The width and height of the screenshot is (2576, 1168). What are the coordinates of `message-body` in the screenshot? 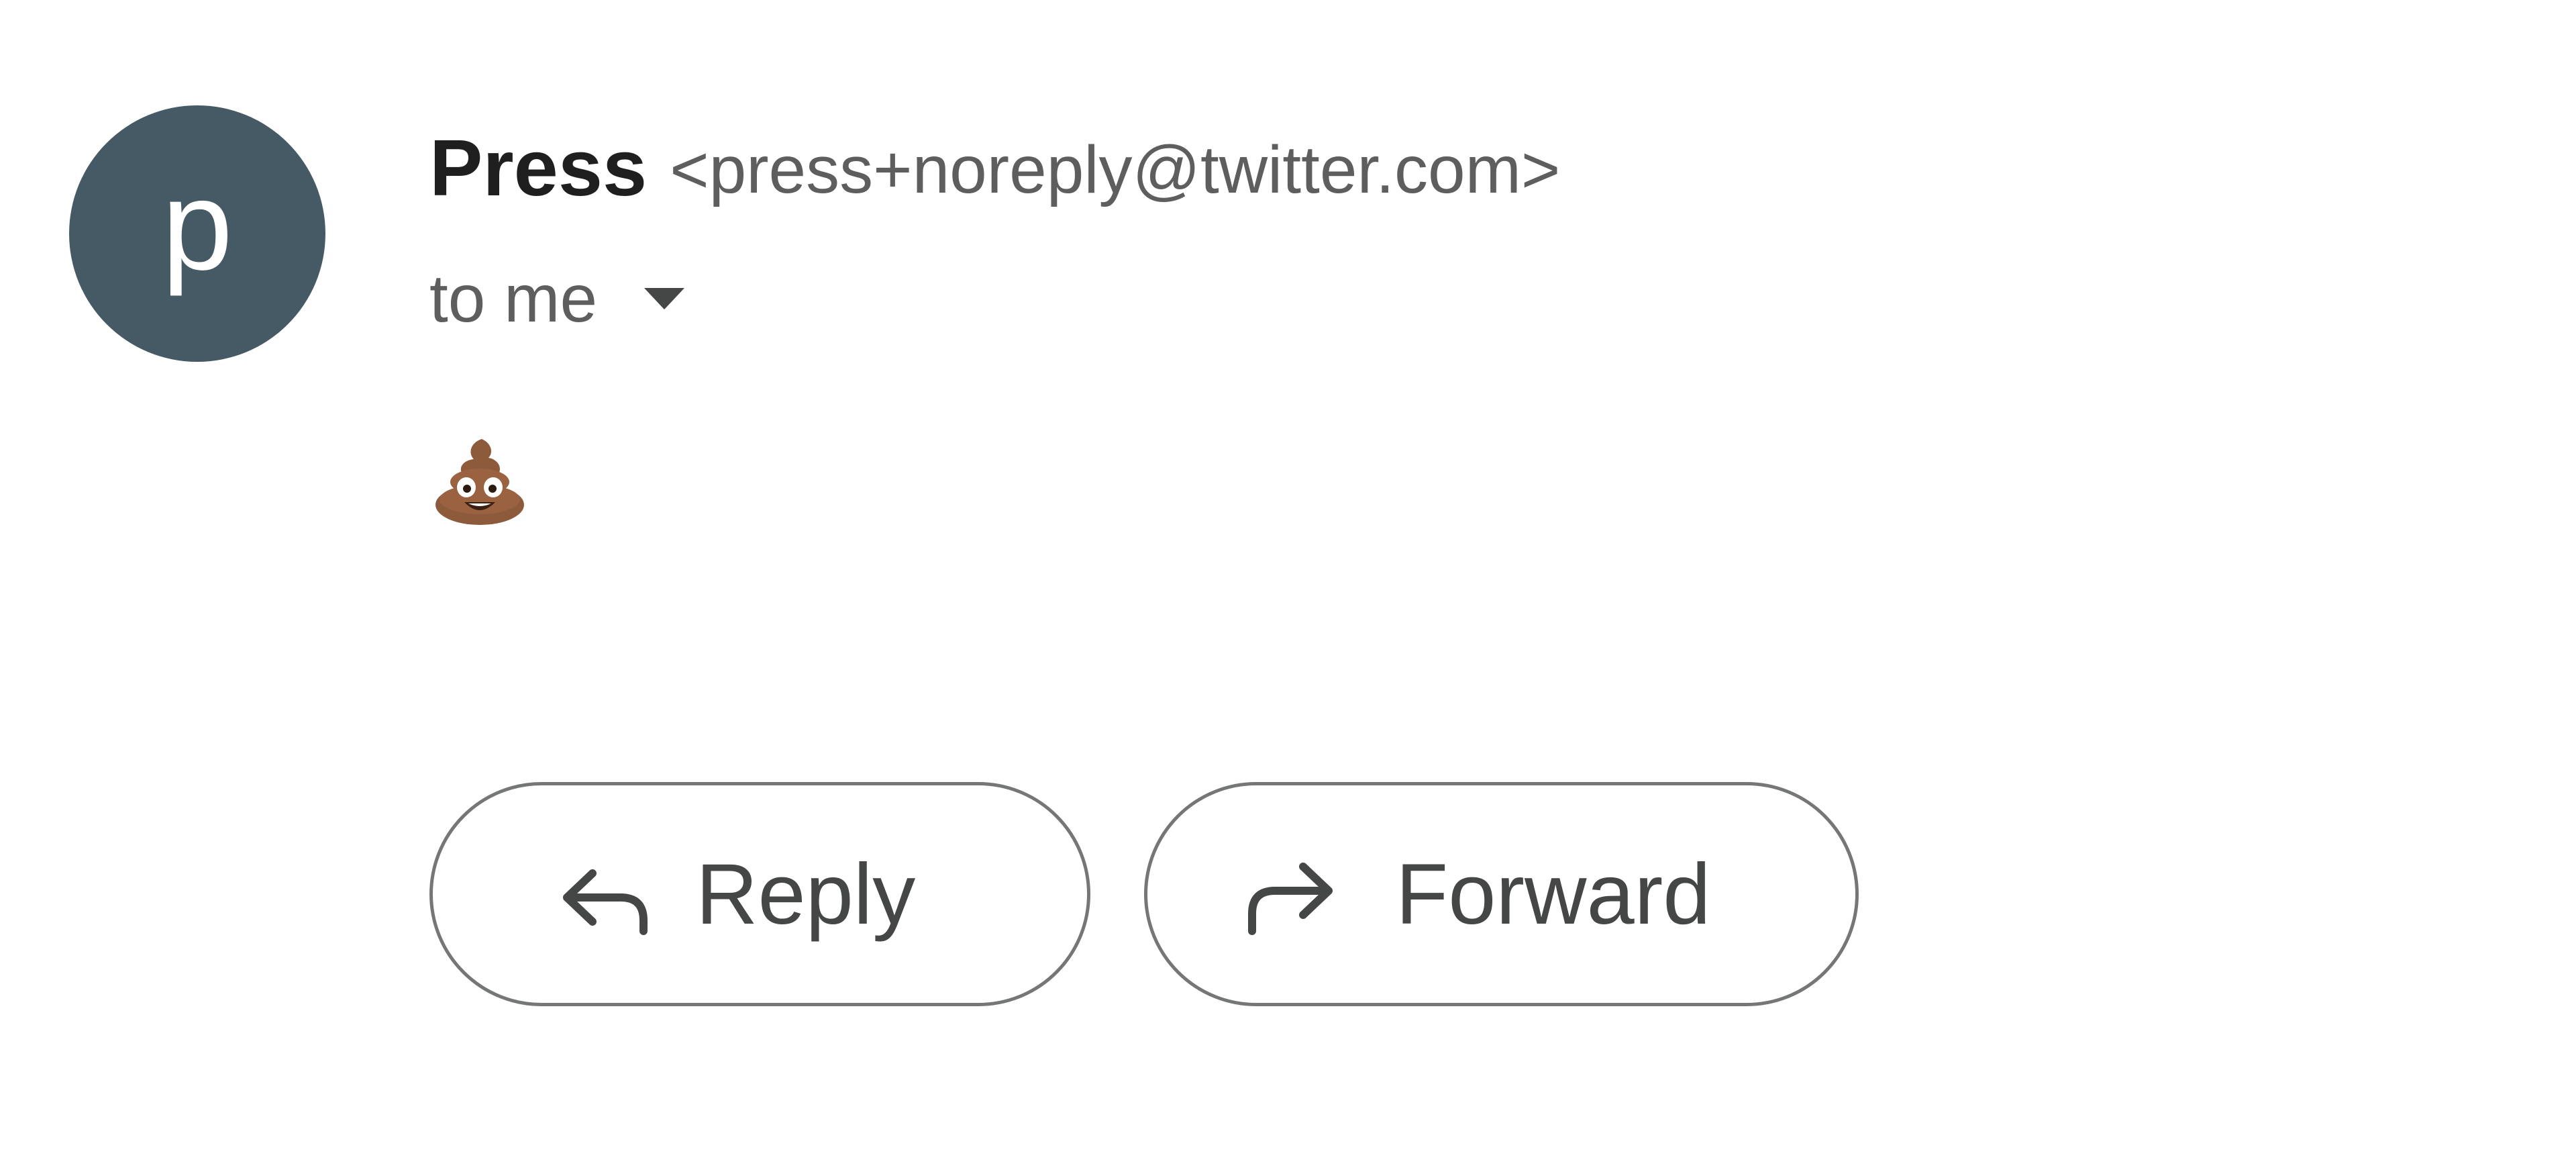 It's located at (479, 480).